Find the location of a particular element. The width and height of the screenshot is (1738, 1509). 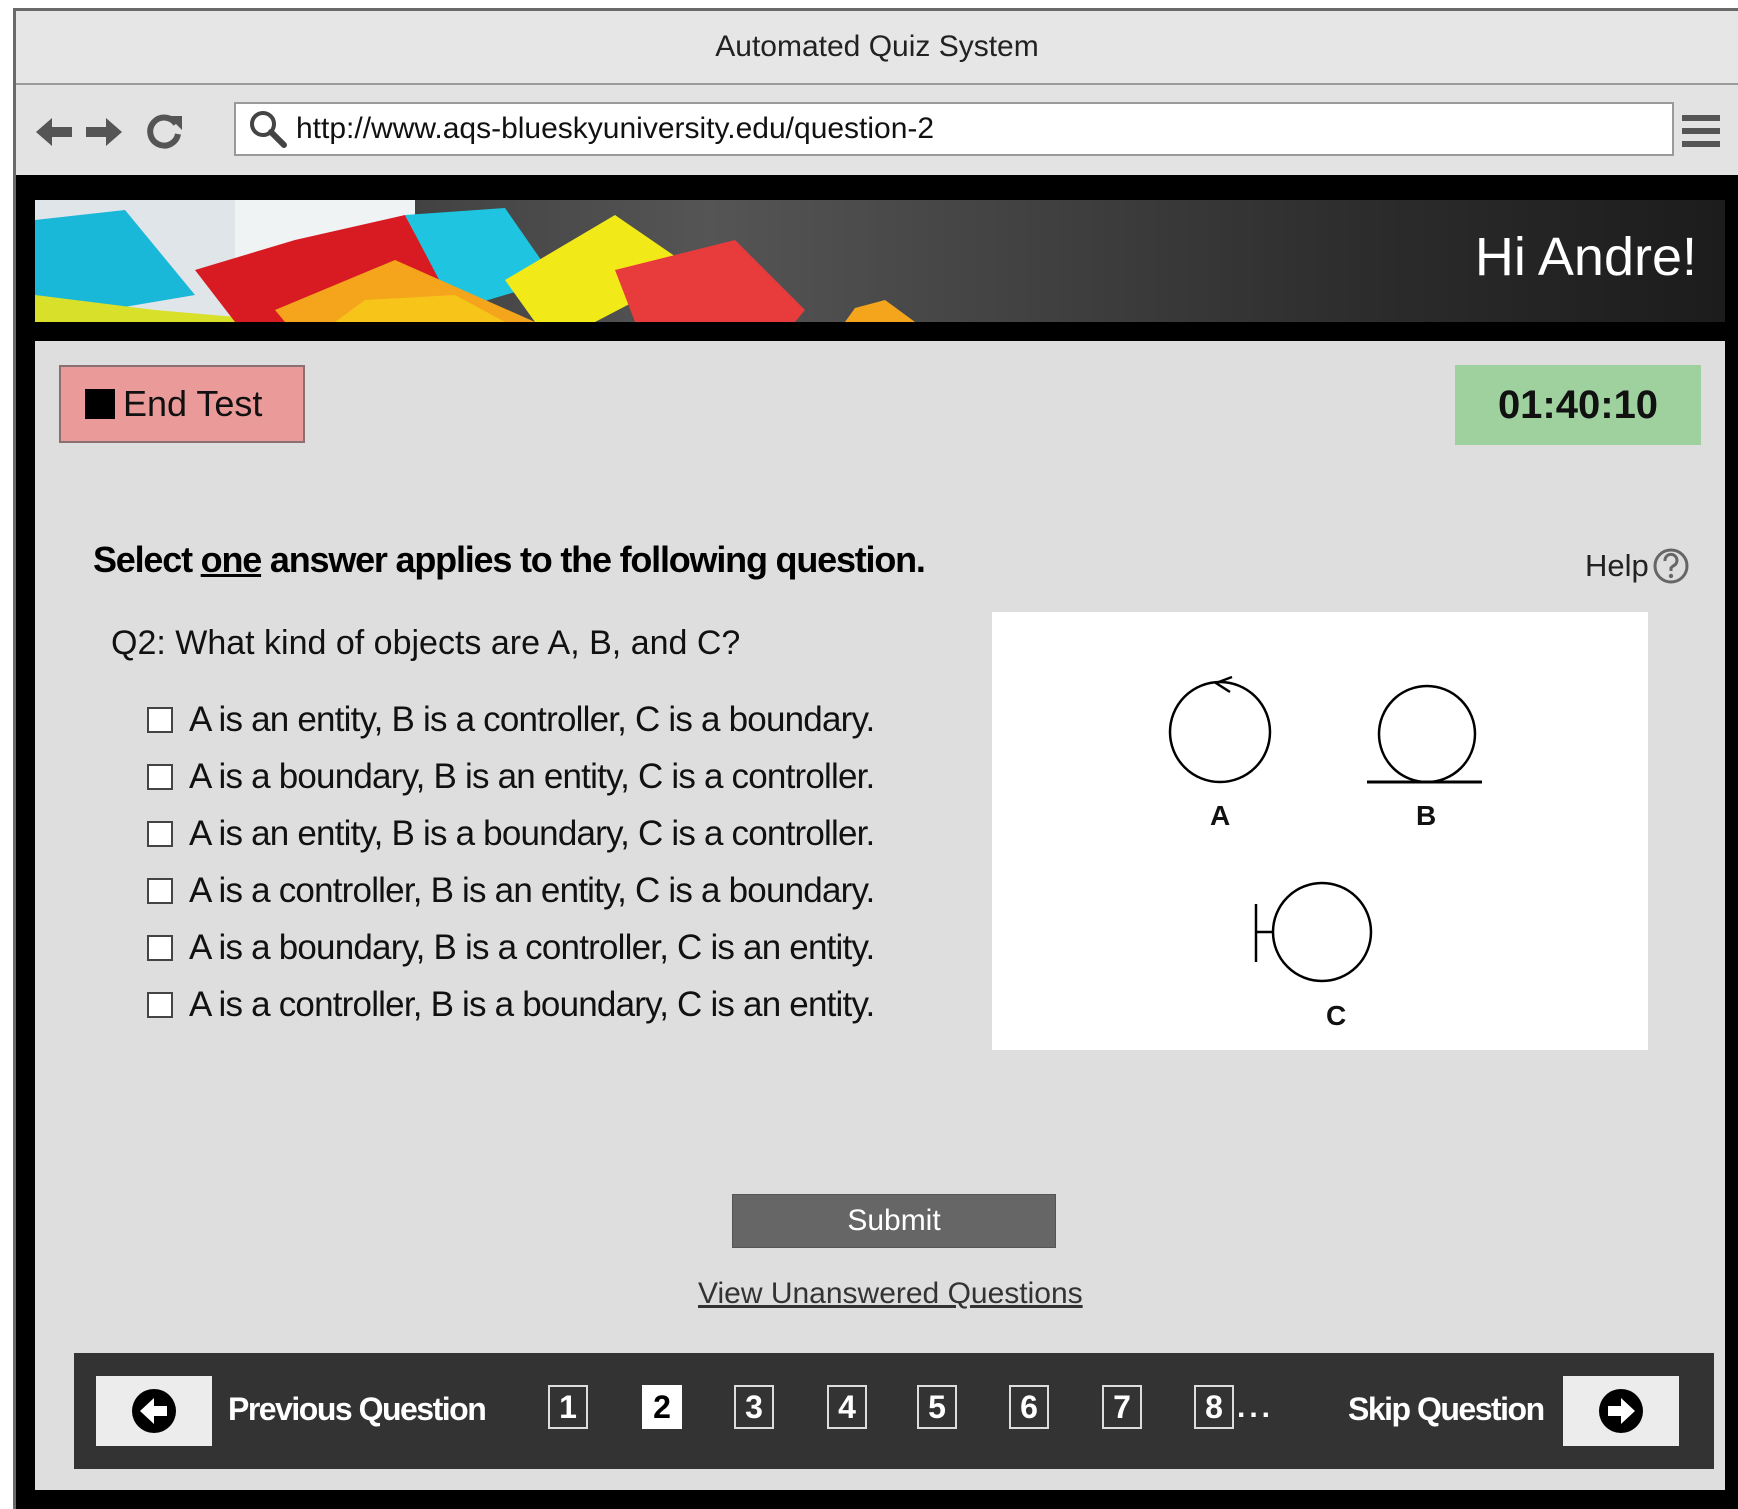

page-button-7: 7 is located at coordinates (1122, 1407).